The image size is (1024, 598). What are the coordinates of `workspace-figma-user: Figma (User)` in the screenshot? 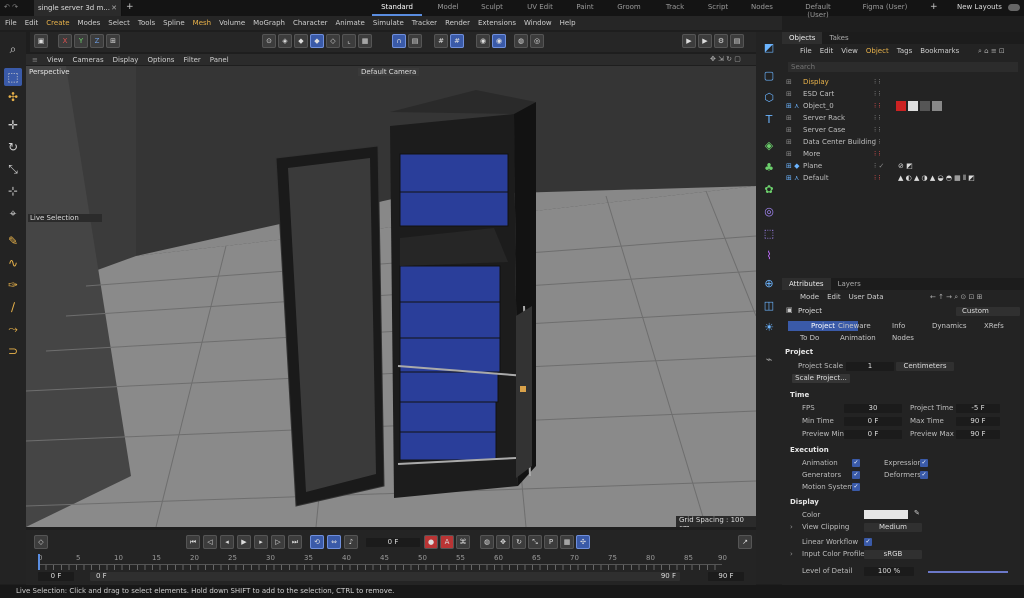 It's located at (885, 7).